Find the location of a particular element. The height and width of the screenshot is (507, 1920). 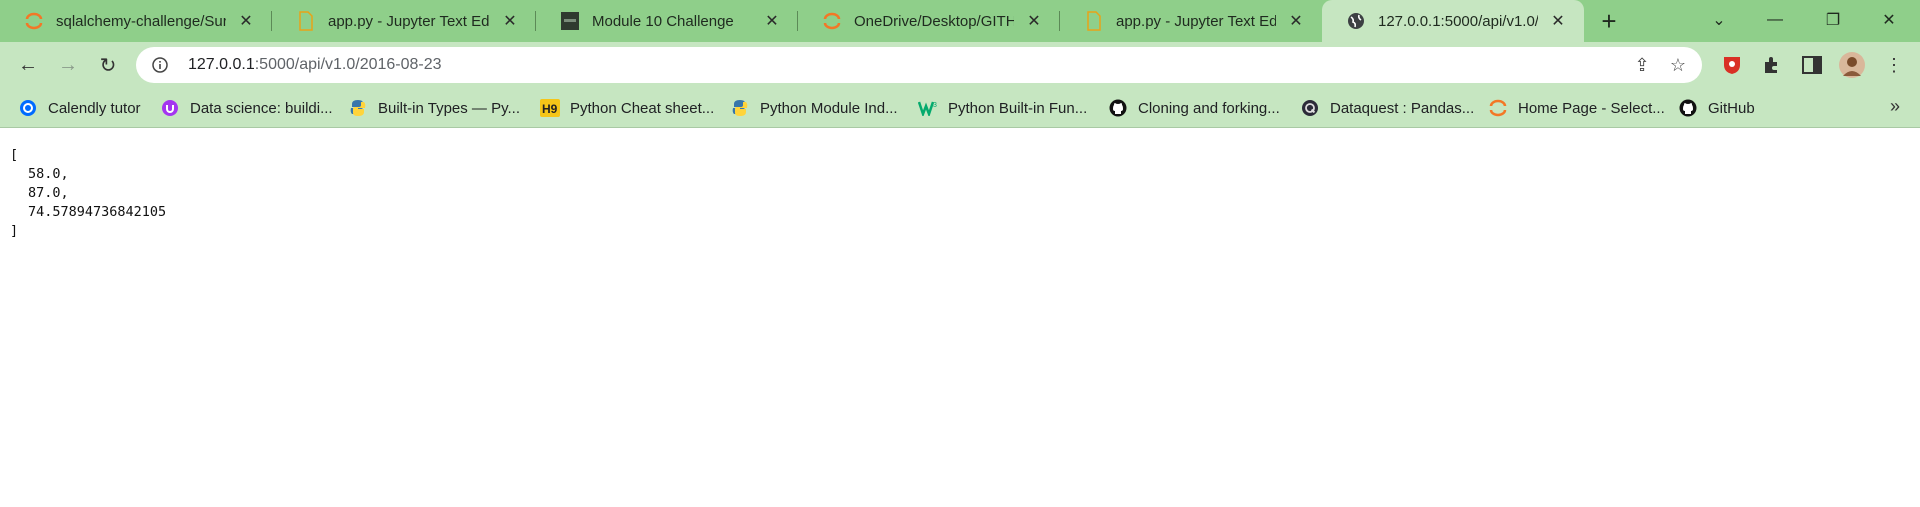

svg-text: 3 is located at coordinates (935, 105).